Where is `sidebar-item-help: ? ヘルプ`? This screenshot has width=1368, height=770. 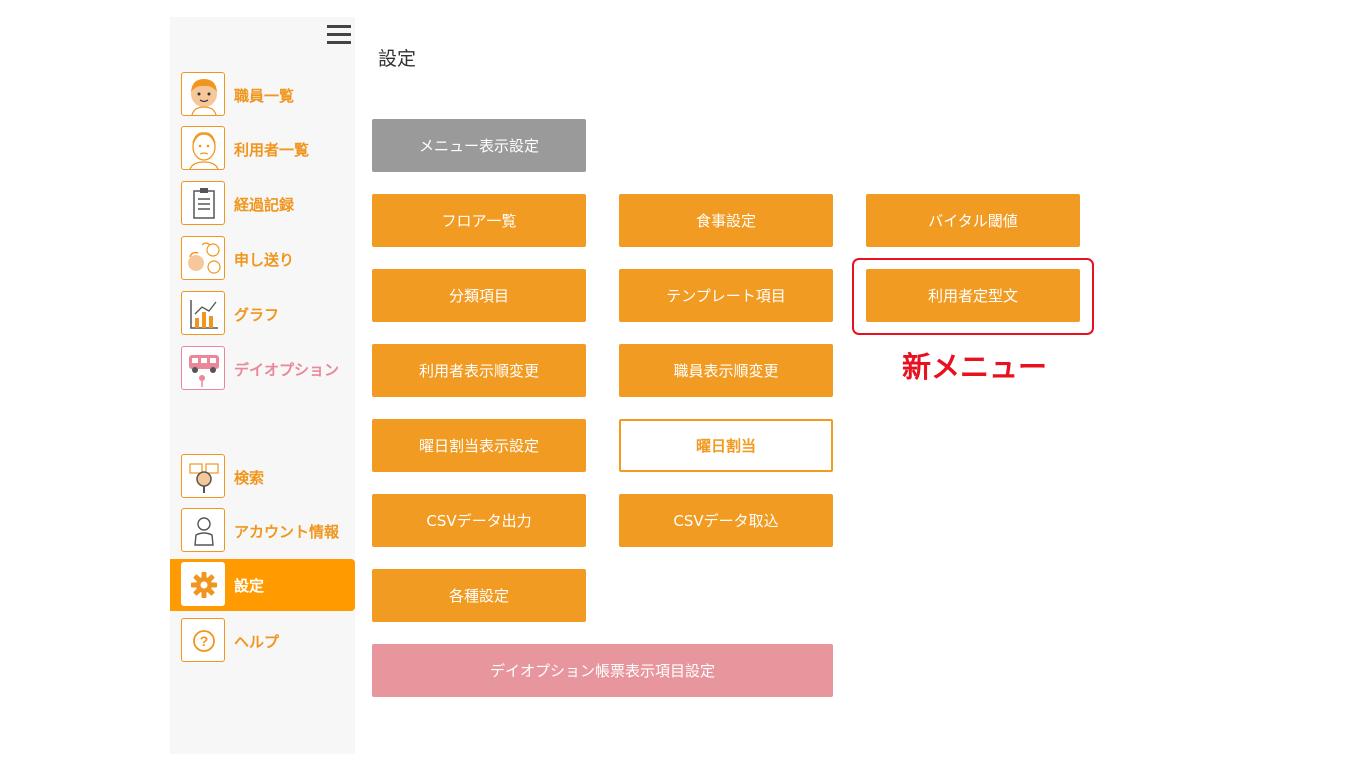 sidebar-item-help: ? ヘルプ is located at coordinates (262, 641).